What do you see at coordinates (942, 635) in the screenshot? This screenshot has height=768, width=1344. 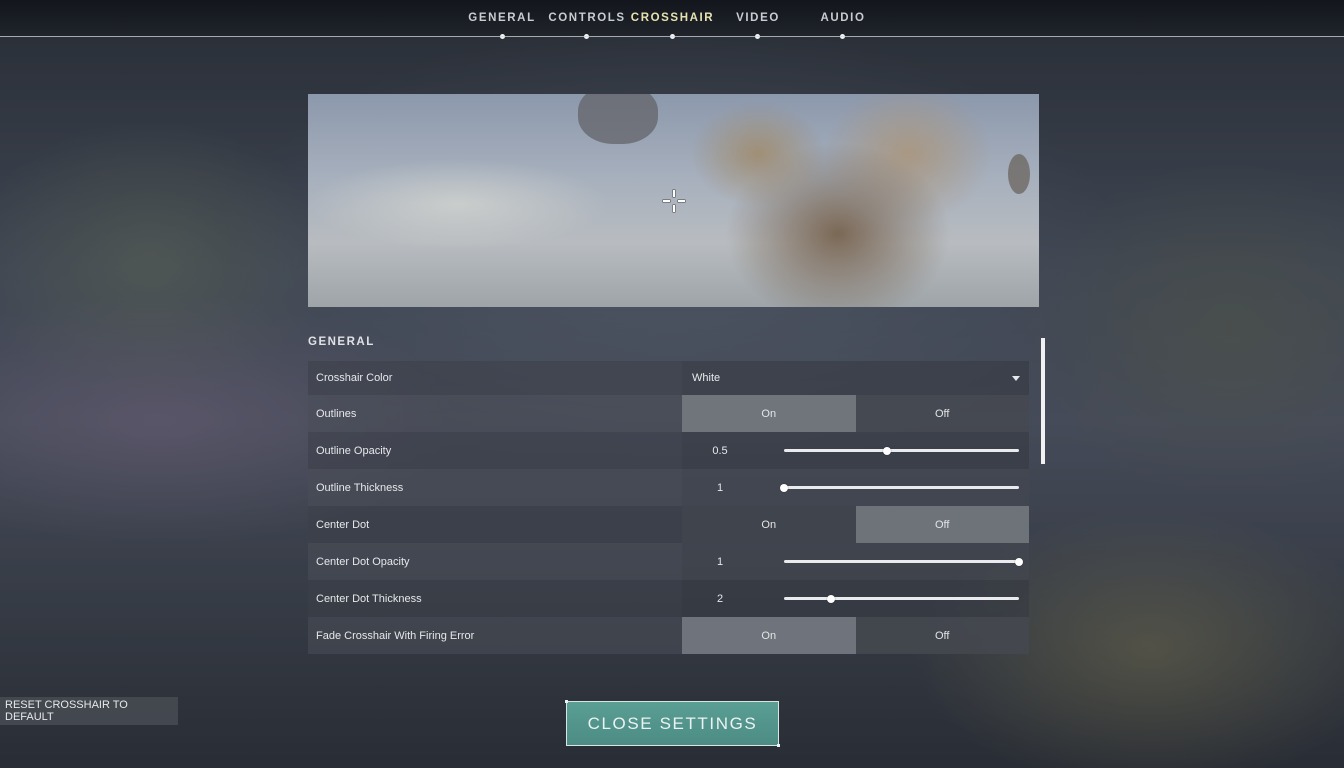 I see `fade-crosshair-off-button: Off` at bounding box center [942, 635].